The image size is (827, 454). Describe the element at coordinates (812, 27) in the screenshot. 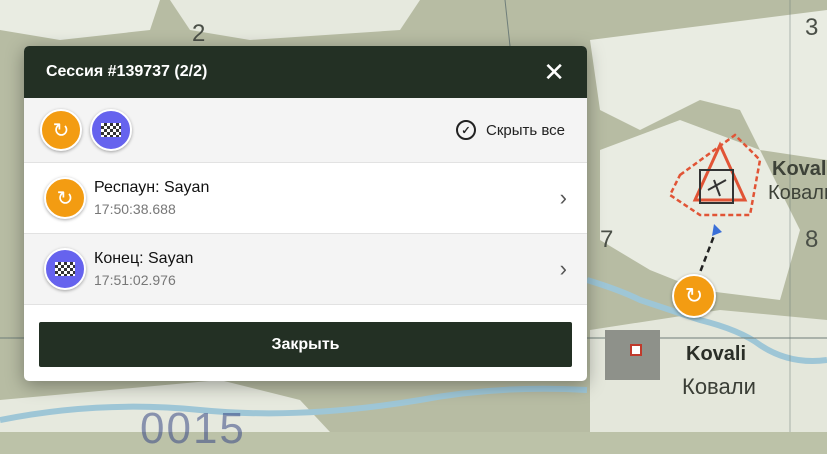

I see `grid-number: 3` at that location.